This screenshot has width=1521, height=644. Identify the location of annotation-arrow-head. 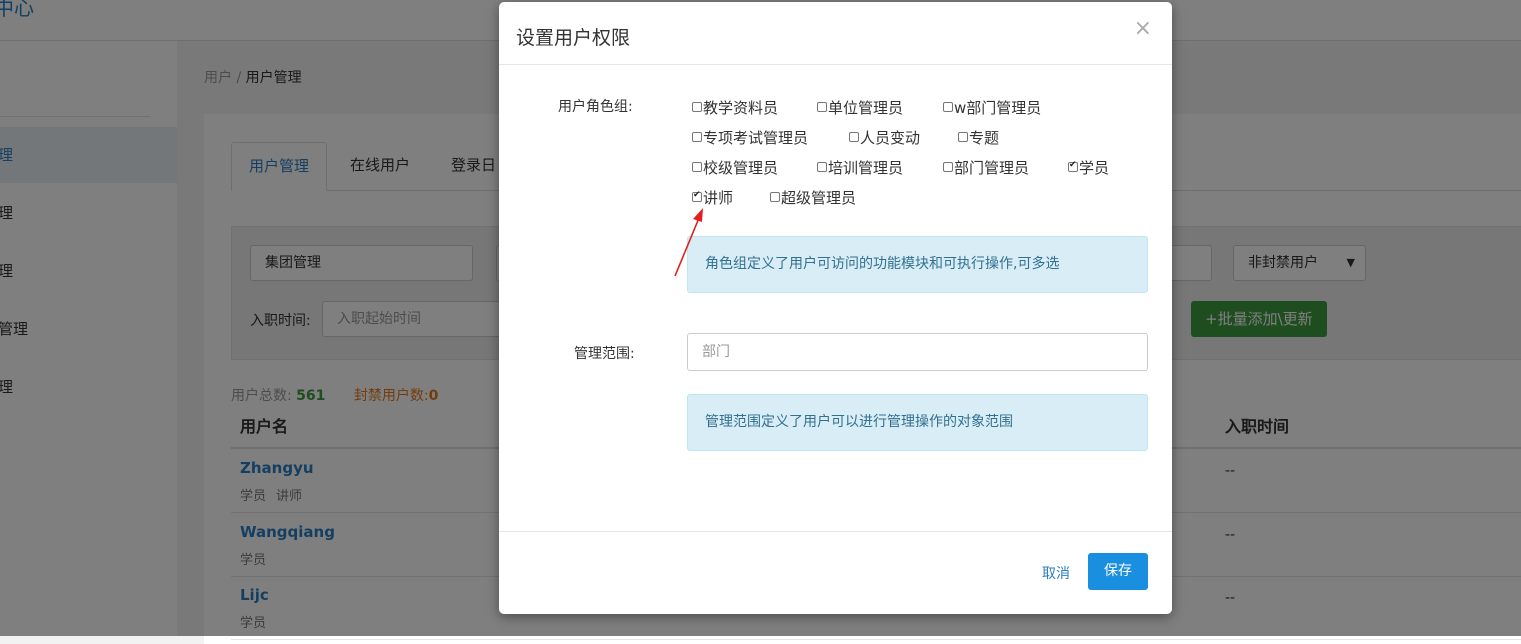
(698, 215).